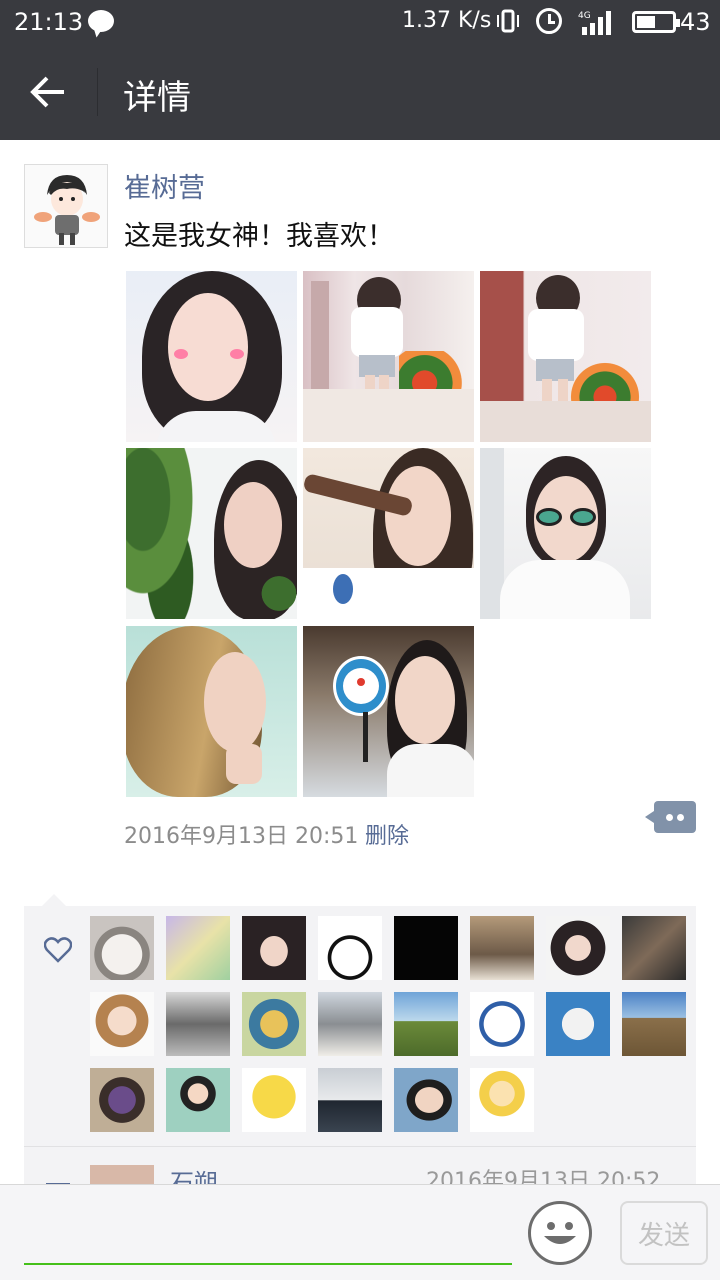  I want to click on comments-panel: 石朔 2016年9月13日 20:52, so click(360, 1166).